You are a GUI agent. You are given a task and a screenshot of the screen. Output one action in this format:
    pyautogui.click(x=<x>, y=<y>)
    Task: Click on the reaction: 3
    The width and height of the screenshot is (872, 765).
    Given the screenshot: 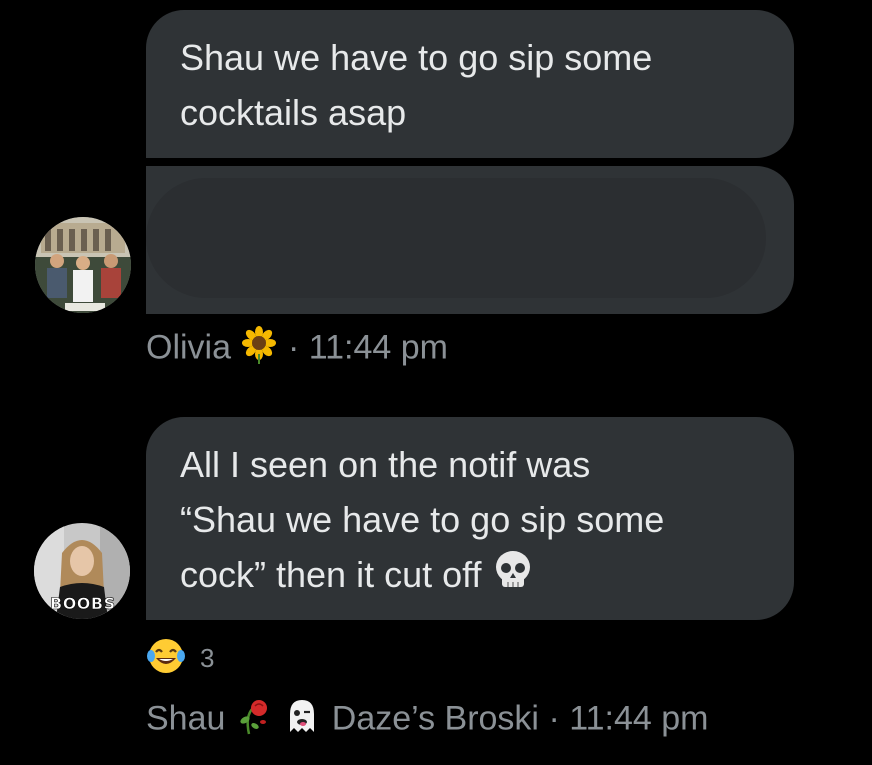 What is the action you would take?
    pyautogui.click(x=180, y=658)
    